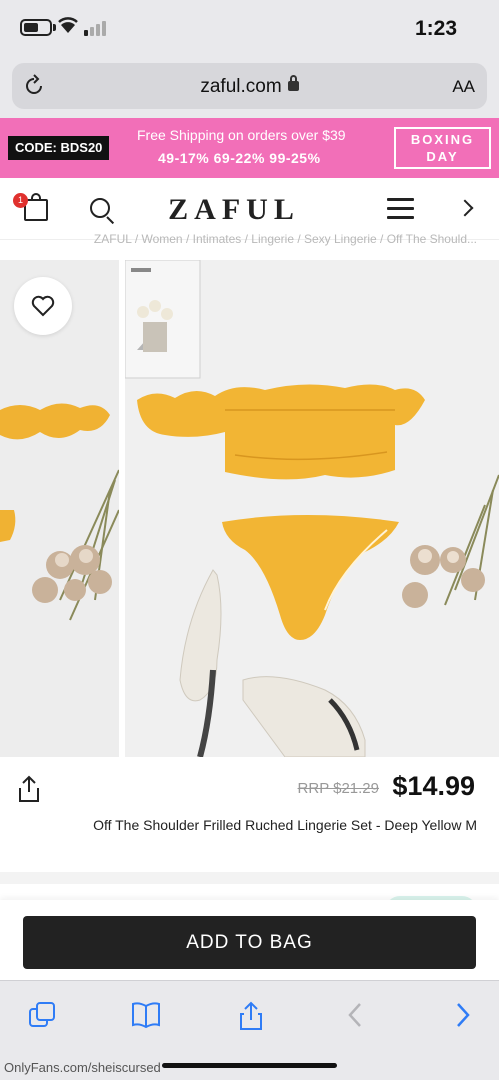 The width and height of the screenshot is (499, 1080). I want to click on sticky-cta: ADD TO BAG, so click(249, 940).